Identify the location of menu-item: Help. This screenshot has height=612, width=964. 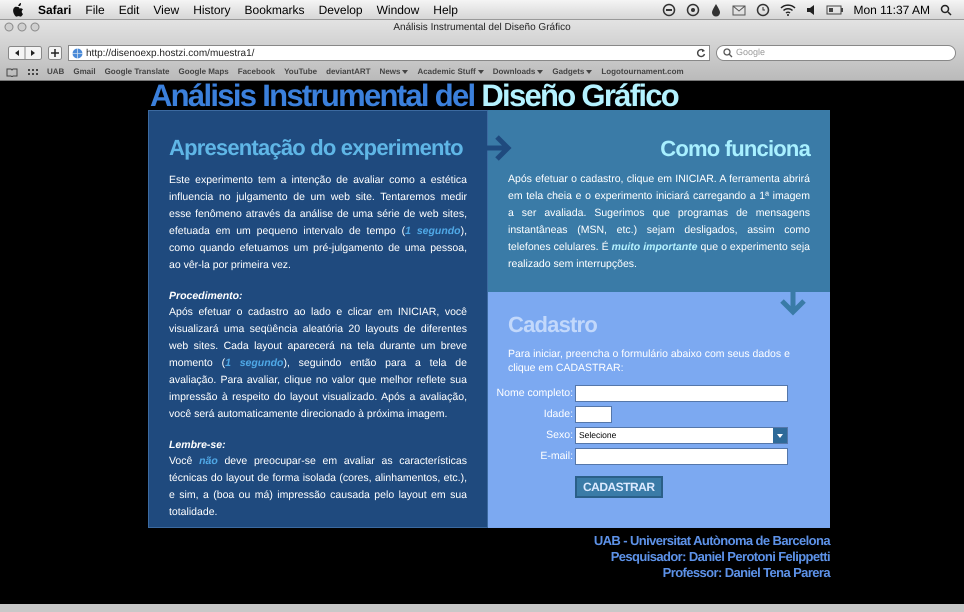
(445, 9).